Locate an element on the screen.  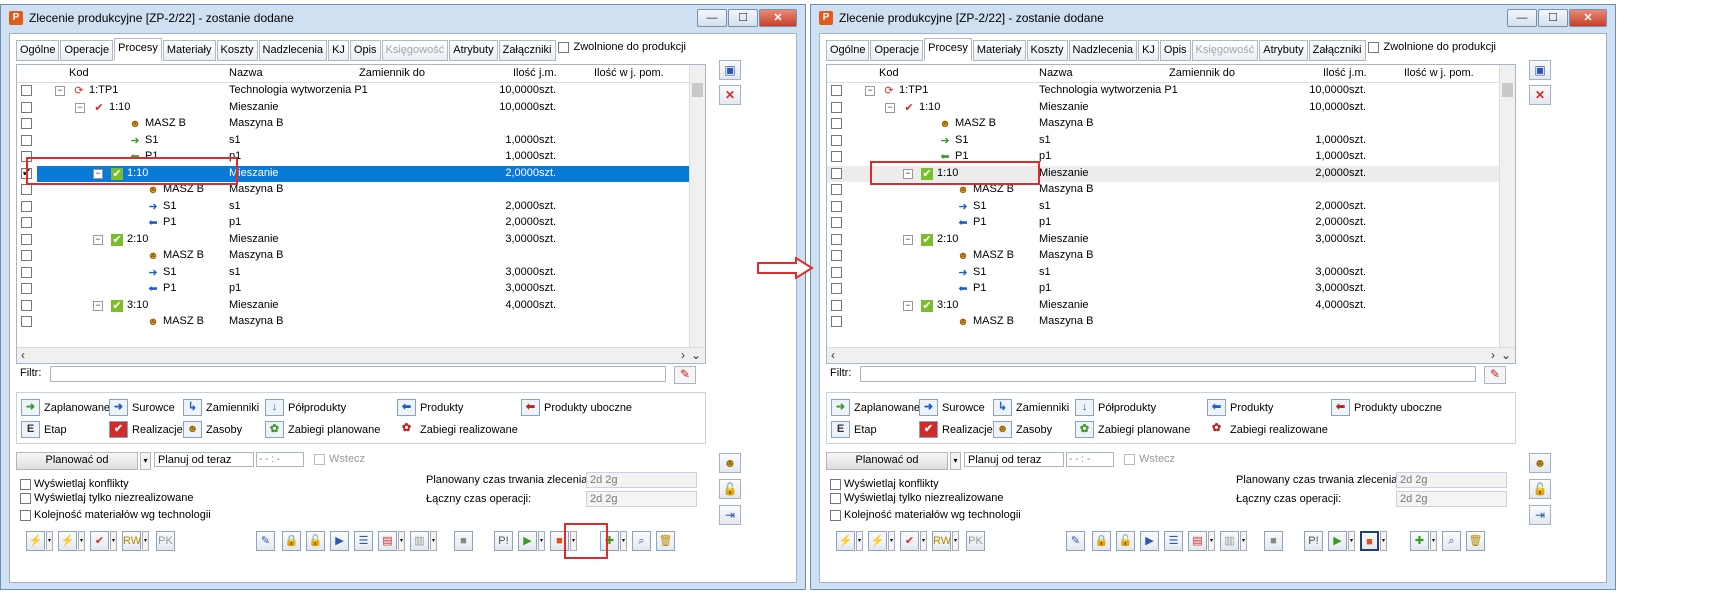
col-ilosc: Ilość is located at coordinates (1334, 73).